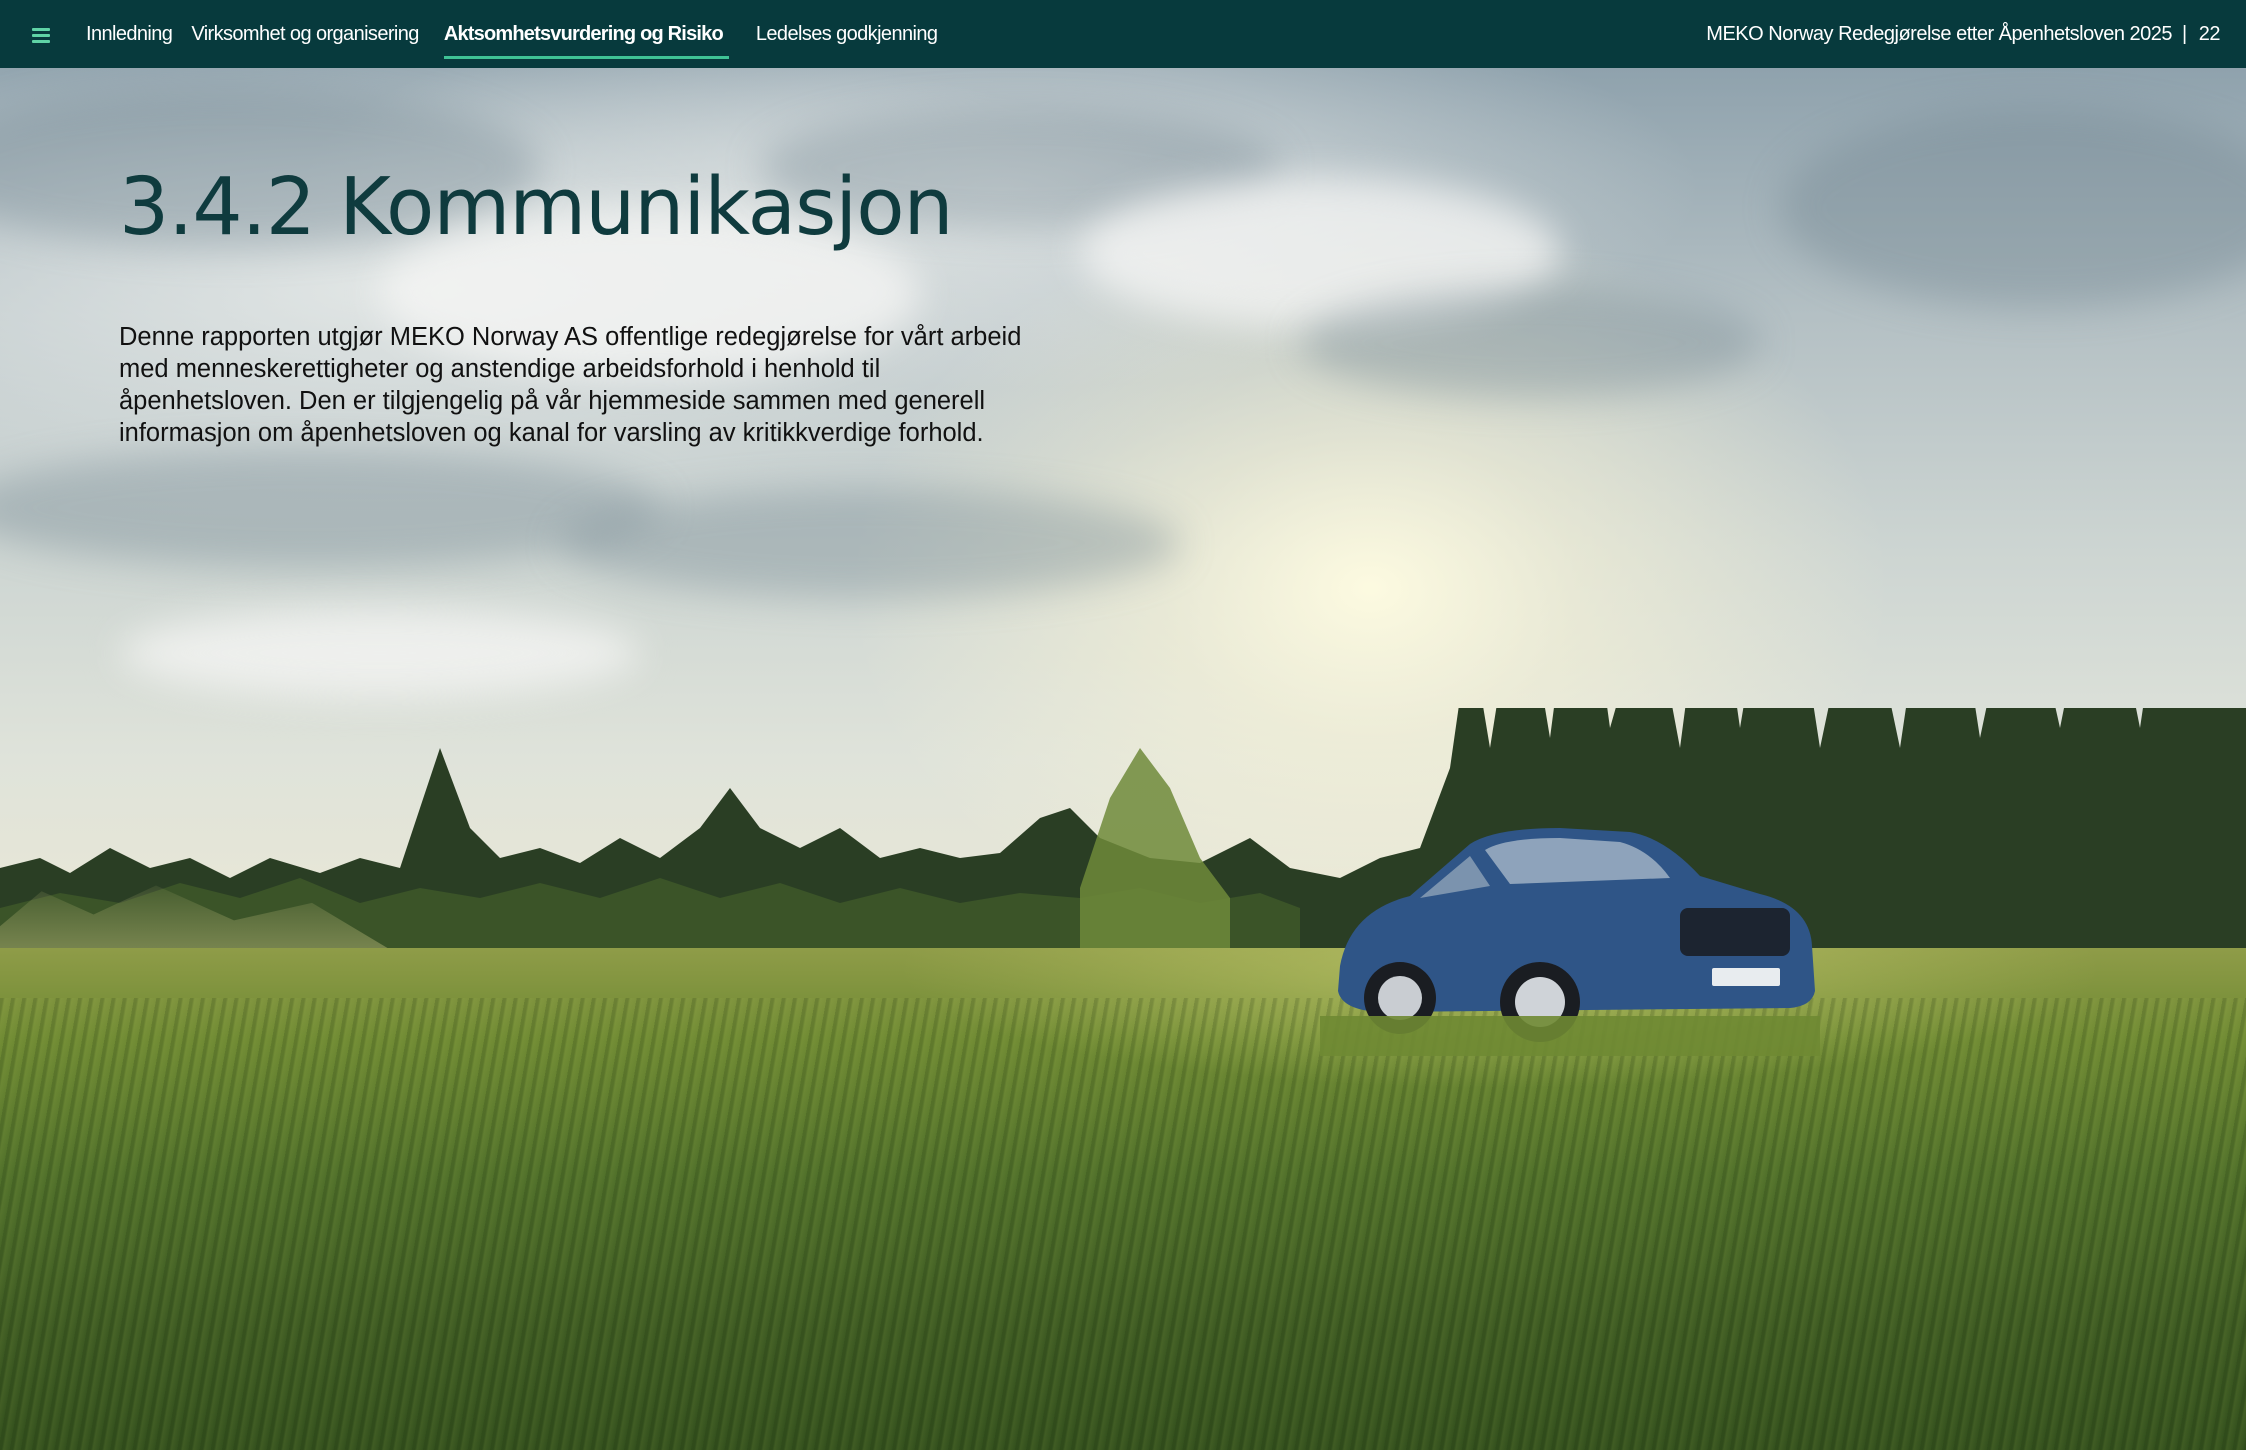  I want to click on page-number: 22, so click(2209, 33).